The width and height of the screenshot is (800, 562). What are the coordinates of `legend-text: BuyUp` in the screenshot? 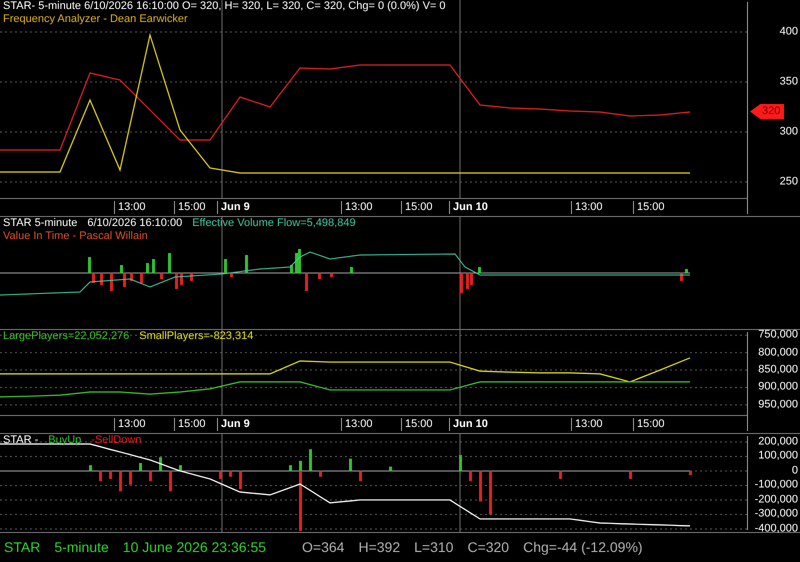 It's located at (65, 440).